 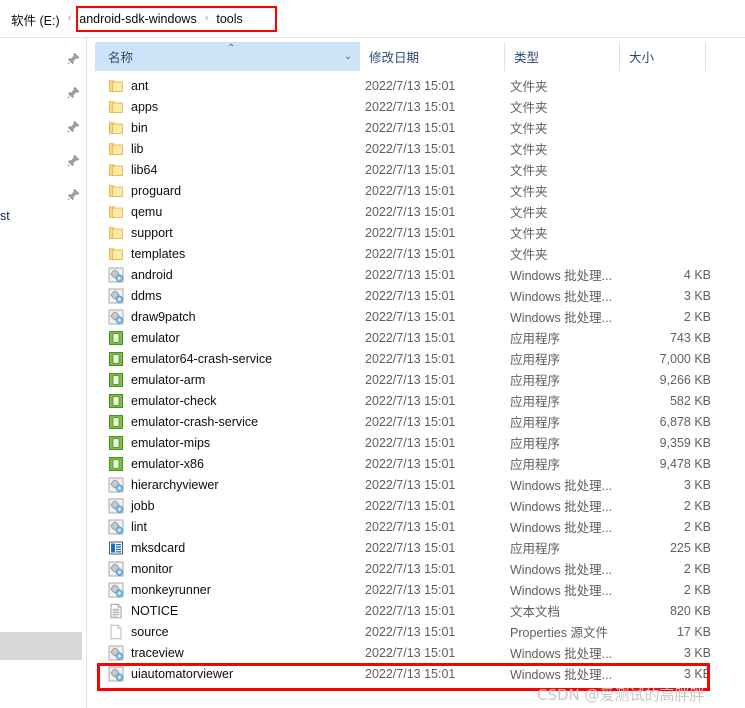 I want to click on file-name-cell: traceview, so click(x=139, y=652).